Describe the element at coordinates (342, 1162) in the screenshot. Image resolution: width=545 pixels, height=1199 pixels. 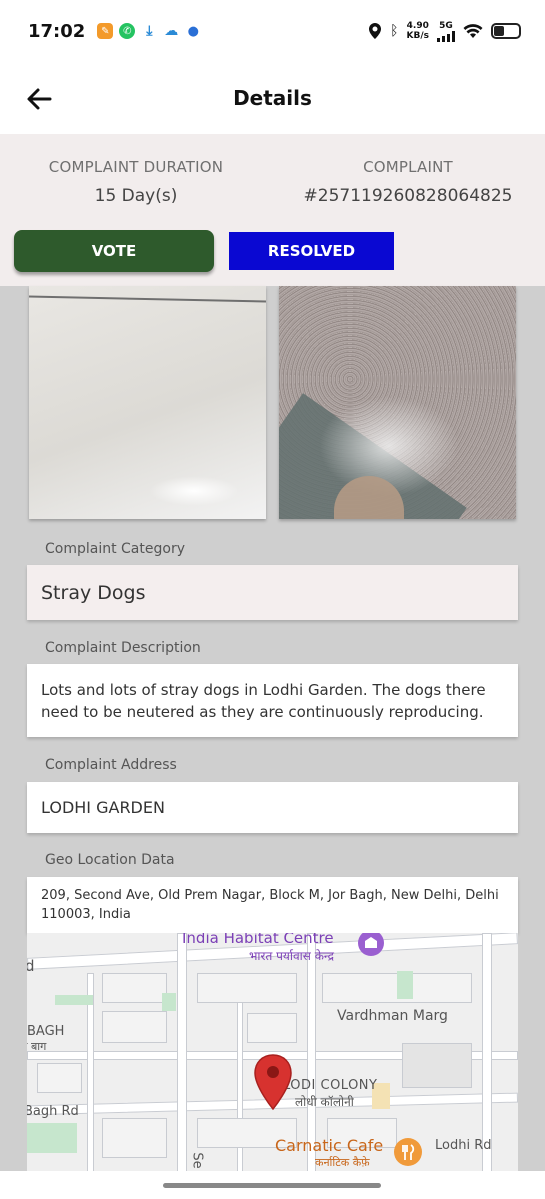
I see `map-label-carnatic-hi: कर्नाटिक कैफ़े` at that location.